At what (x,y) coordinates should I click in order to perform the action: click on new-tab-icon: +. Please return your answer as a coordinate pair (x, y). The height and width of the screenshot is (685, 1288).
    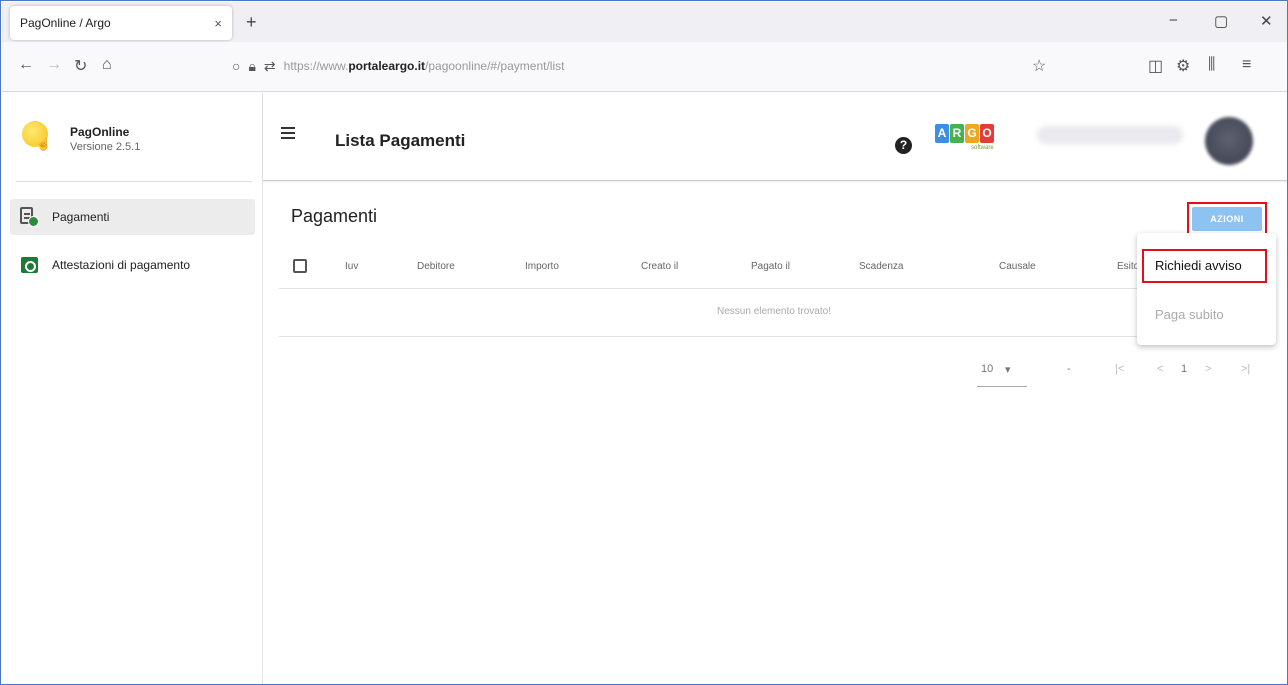
    Looking at the image, I should click on (251, 22).